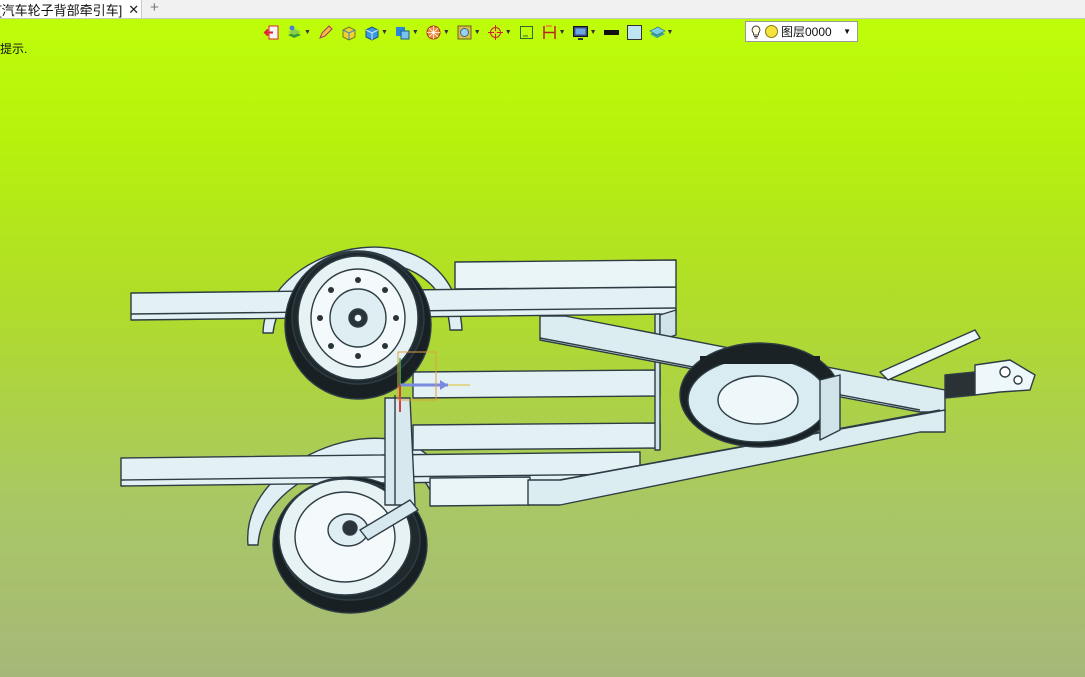  What do you see at coordinates (402, 32) in the screenshot?
I see `view-orient-icon` at bounding box center [402, 32].